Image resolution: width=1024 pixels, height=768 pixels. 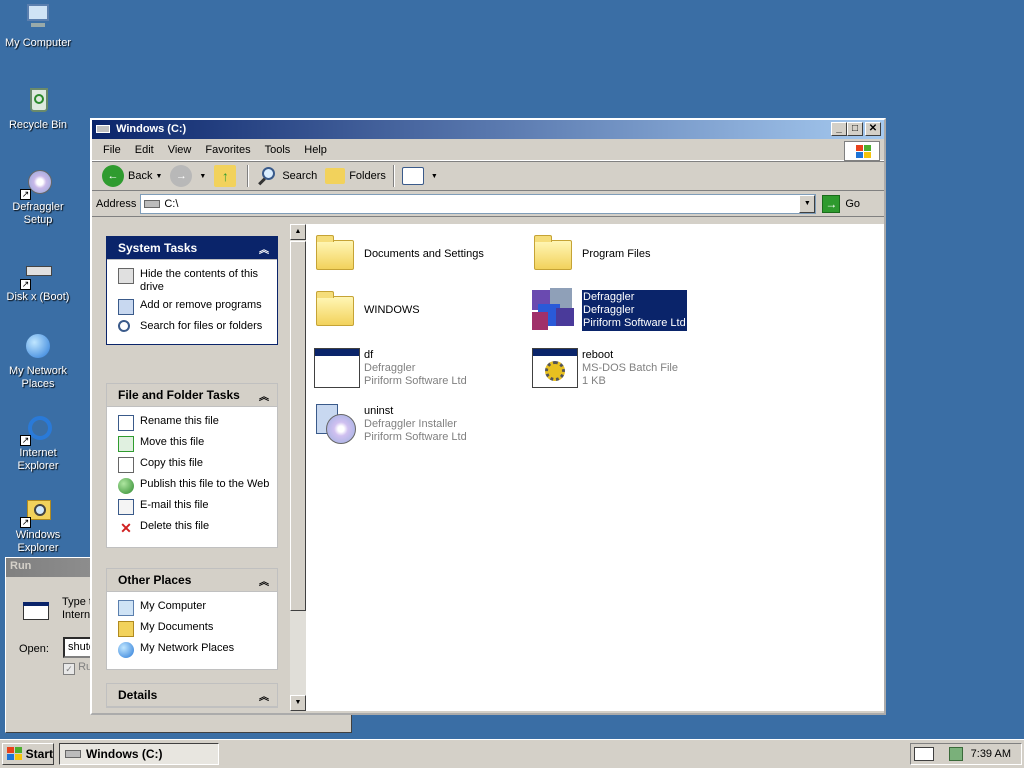 What do you see at coordinates (194, 629) in the screenshot?
I see `place-my-documents: My Documents` at bounding box center [194, 629].